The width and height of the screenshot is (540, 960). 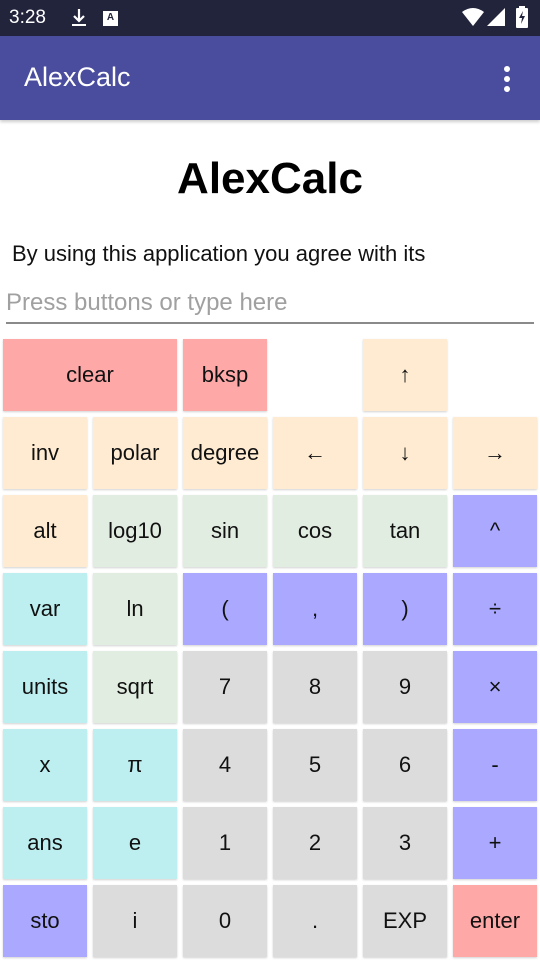 I want to click on pi-button: π, so click(x=135, y=765).